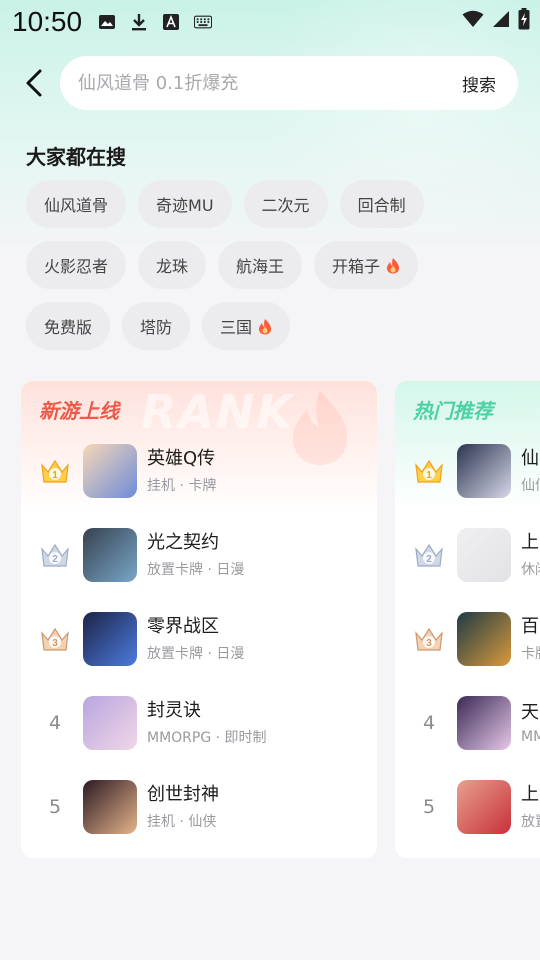  I want to click on back-button, so click(34, 83).